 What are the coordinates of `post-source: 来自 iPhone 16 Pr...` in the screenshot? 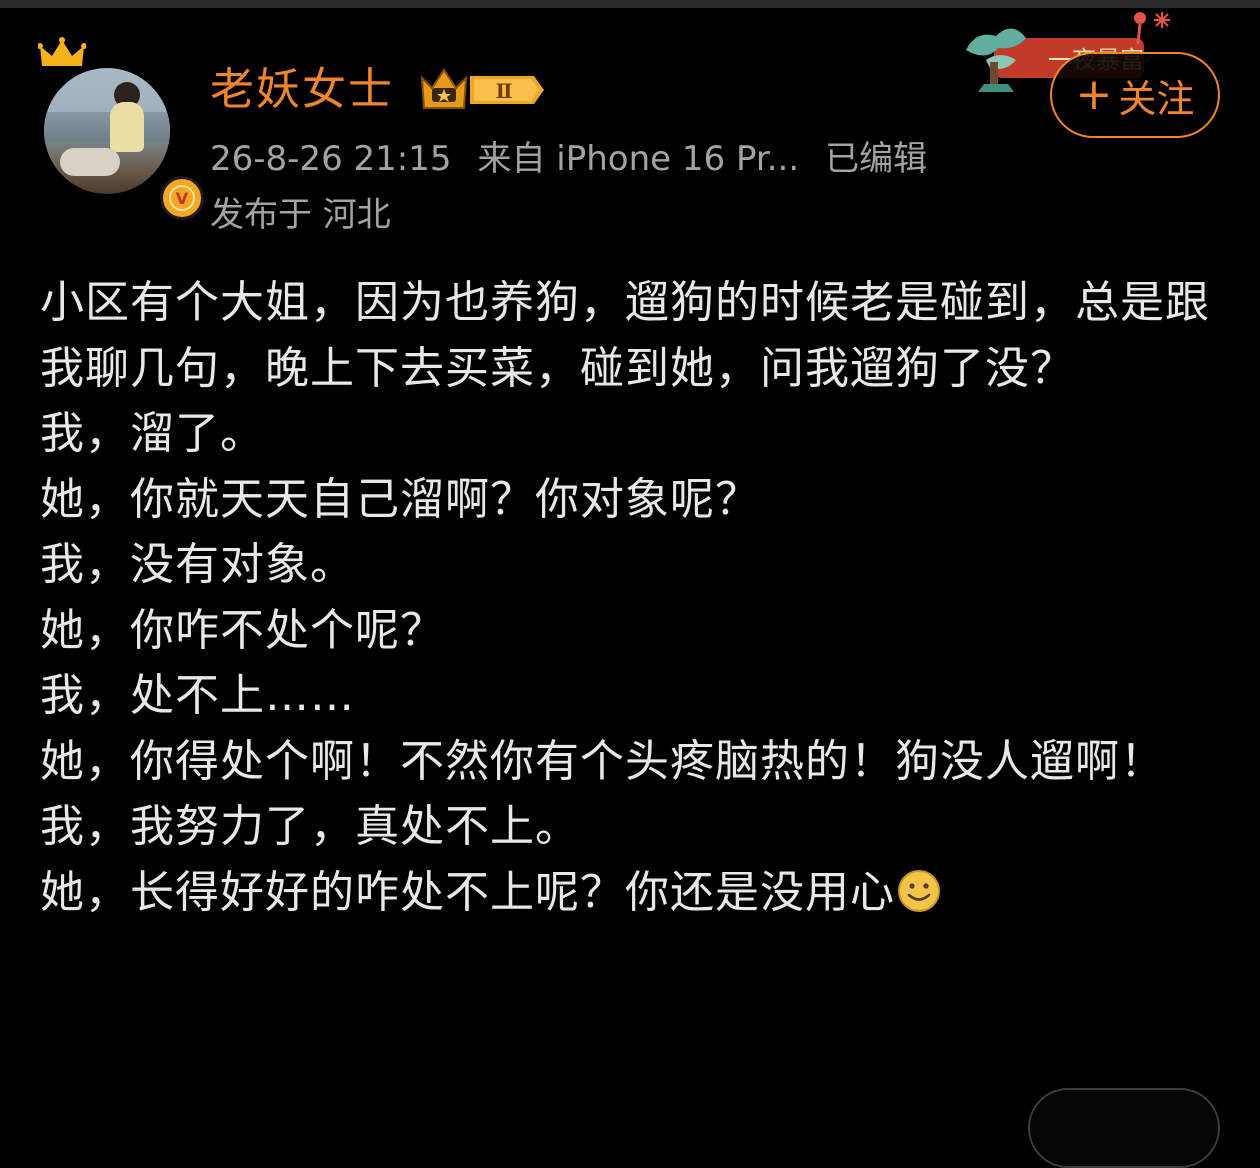 It's located at (638, 159).